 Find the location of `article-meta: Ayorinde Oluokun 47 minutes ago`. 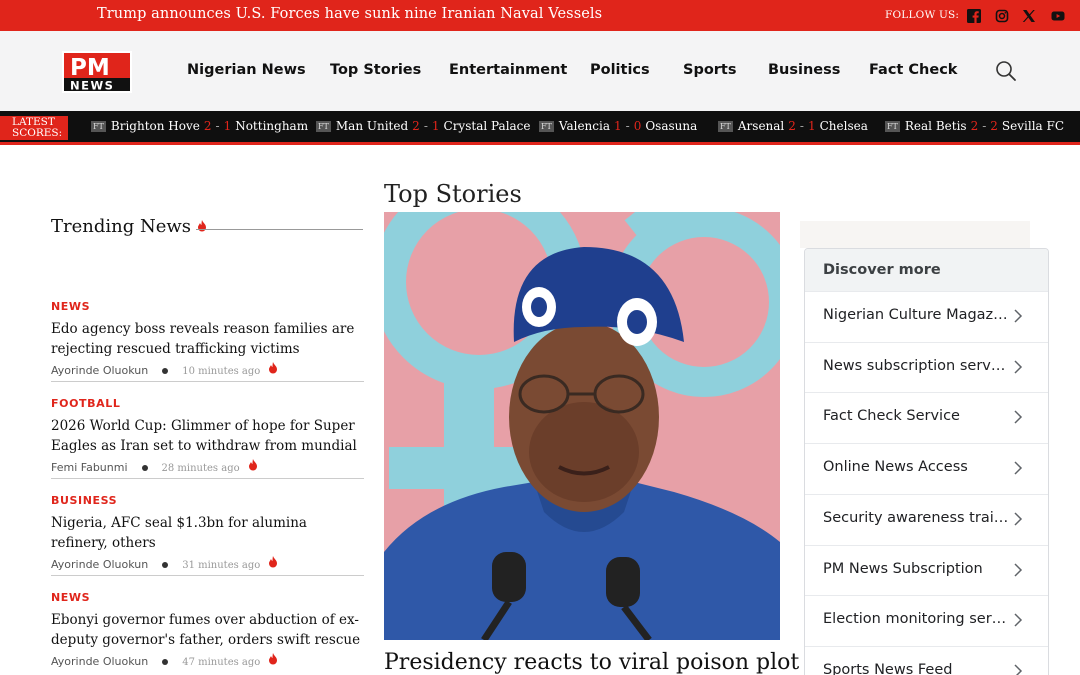

article-meta: Ayorinde Oluokun 47 minutes ago is located at coordinates (207, 660).